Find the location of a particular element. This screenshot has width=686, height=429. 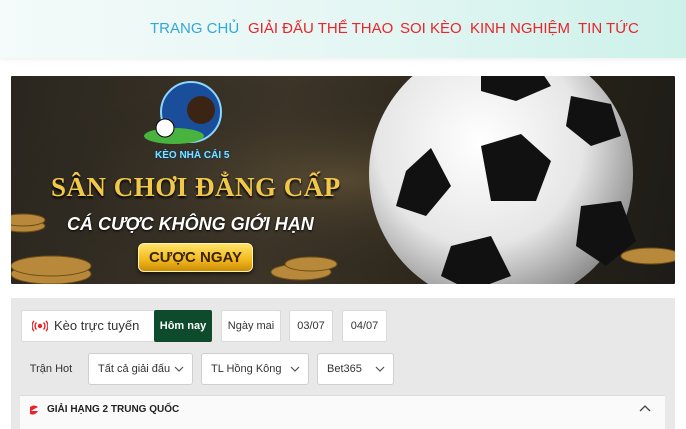

odds-type-select-value: TL Hồng Kông is located at coordinates (246, 369).